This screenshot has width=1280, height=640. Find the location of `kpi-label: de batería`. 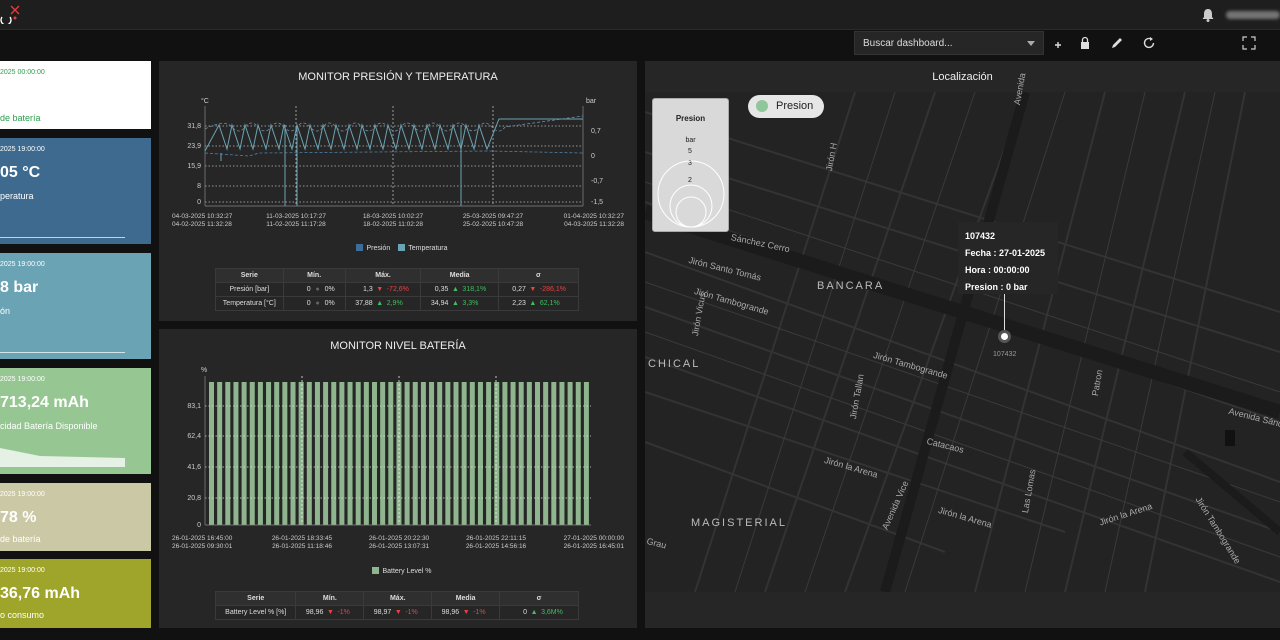

kpi-label: de batería is located at coordinates (20, 118).